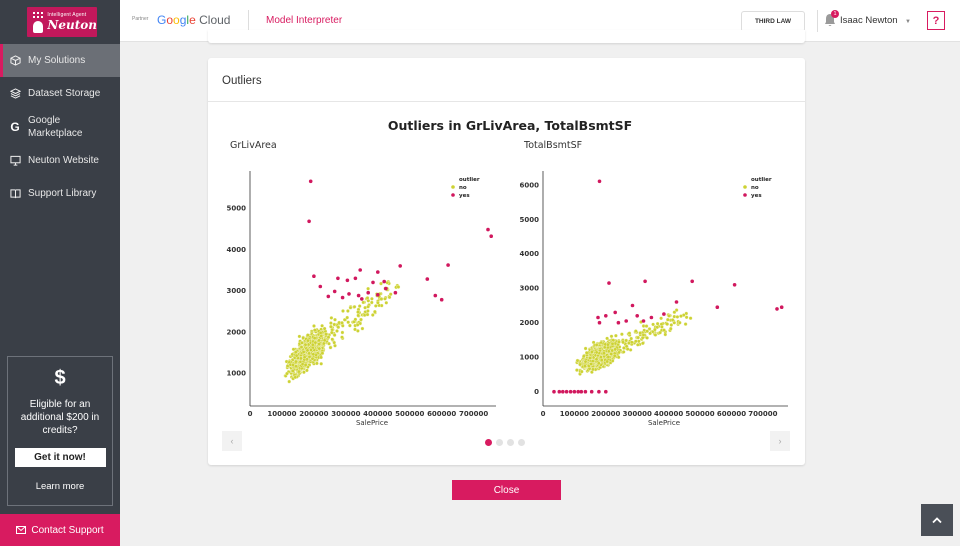 Image resolution: width=960 pixels, height=546 pixels. Describe the element at coordinates (937, 520) in the screenshot. I see `scroll-to-top-button` at that location.